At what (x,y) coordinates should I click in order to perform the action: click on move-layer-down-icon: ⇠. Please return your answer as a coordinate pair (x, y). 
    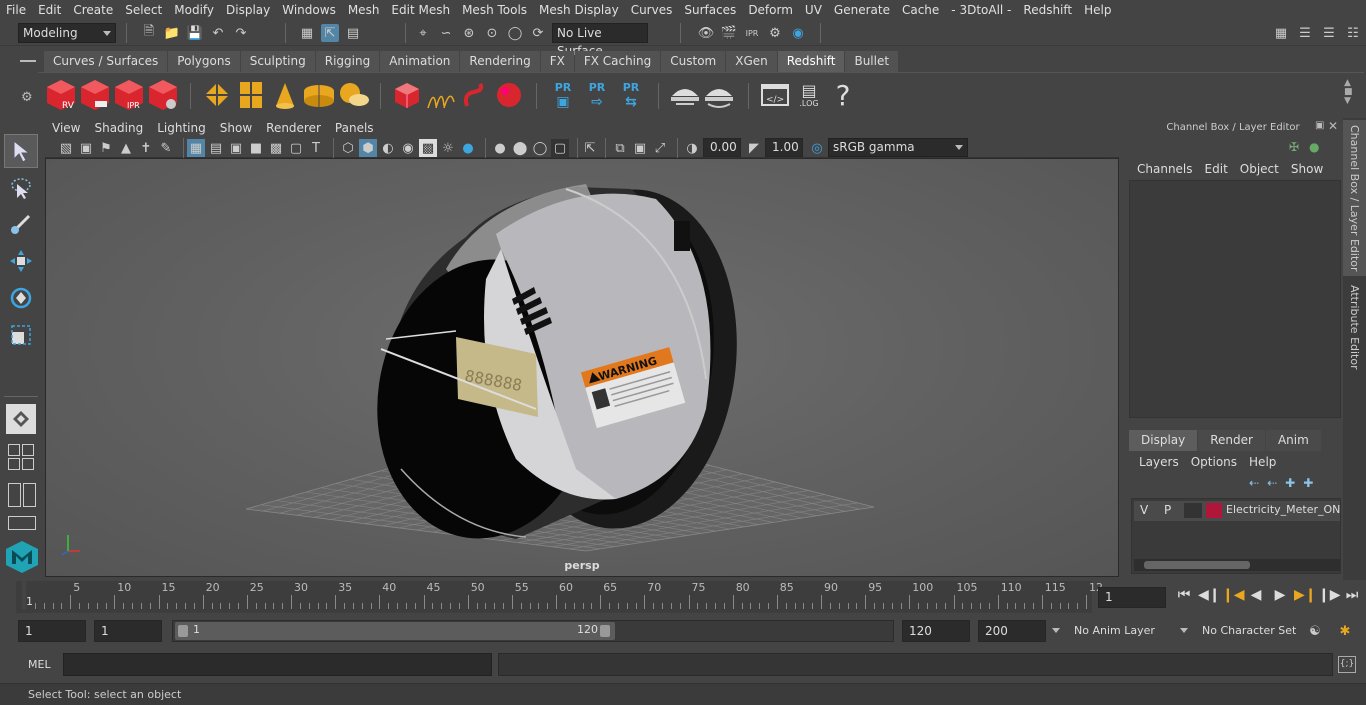
    Looking at the image, I should click on (1276, 483).